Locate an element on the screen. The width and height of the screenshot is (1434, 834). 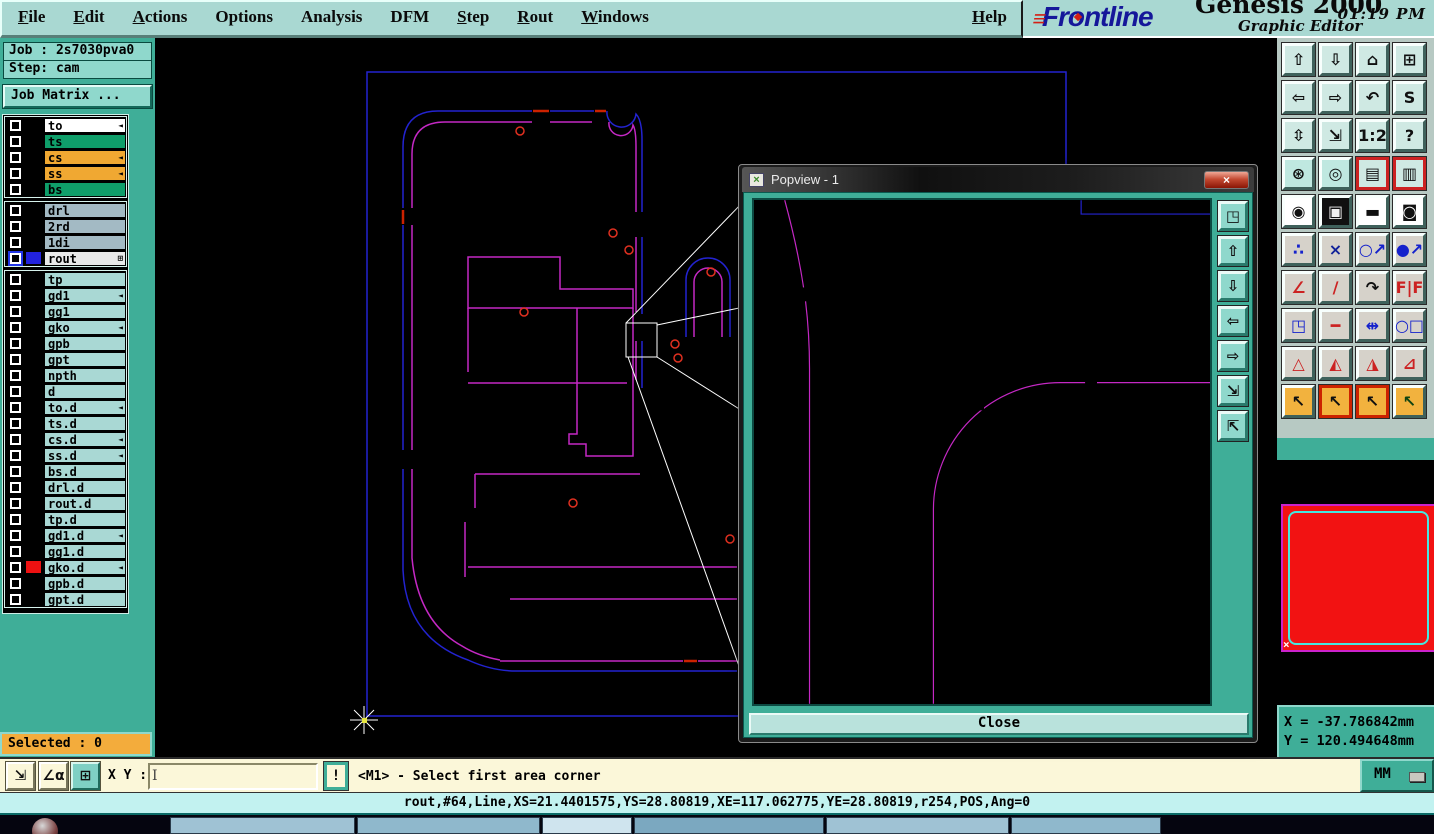
select-symbol-button: ◉ is located at coordinates (1298, 211).